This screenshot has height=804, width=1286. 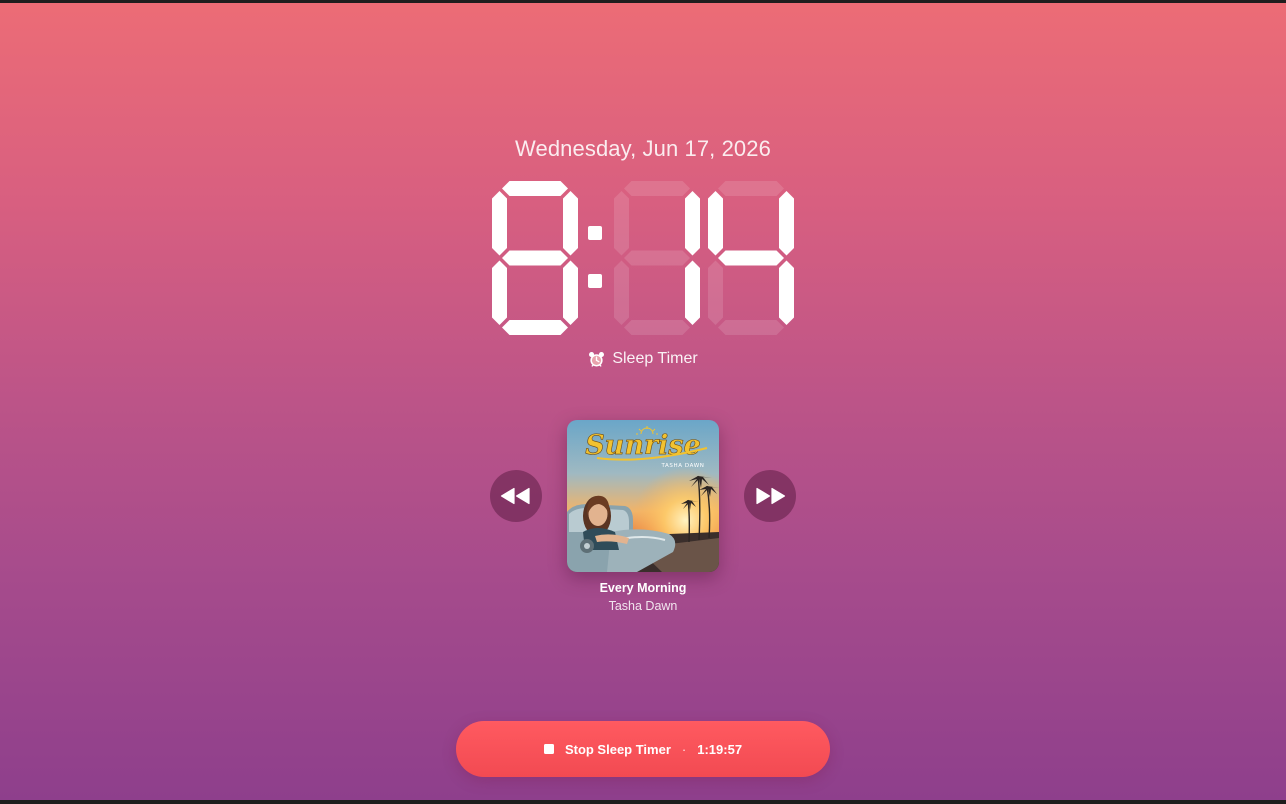 What do you see at coordinates (643, 445) in the screenshot?
I see `album-title-text: Sunrise` at bounding box center [643, 445].